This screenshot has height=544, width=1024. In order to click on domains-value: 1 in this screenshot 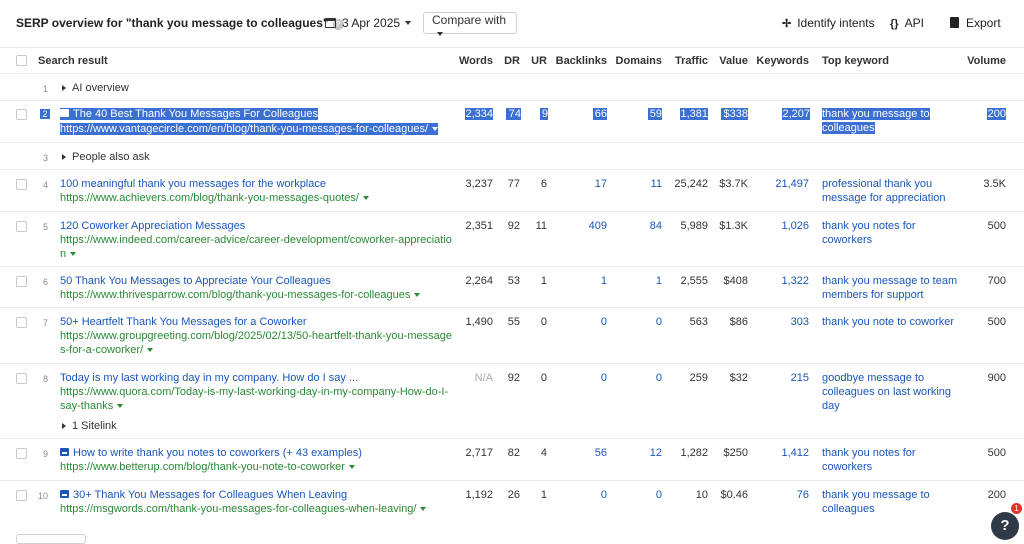, I will do `click(637, 281)`.